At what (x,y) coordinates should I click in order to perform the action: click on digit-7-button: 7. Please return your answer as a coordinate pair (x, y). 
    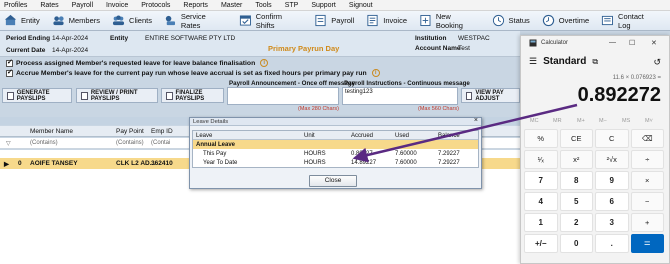
    Looking at the image, I should click on (541, 180).